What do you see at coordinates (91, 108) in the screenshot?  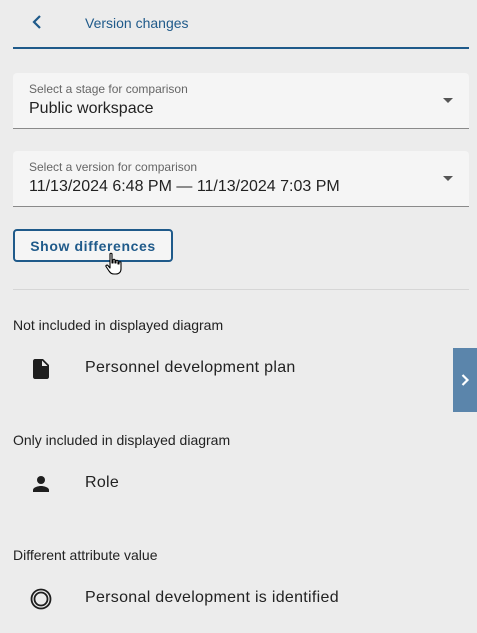 I see `stage-select-value: Public workspace` at bounding box center [91, 108].